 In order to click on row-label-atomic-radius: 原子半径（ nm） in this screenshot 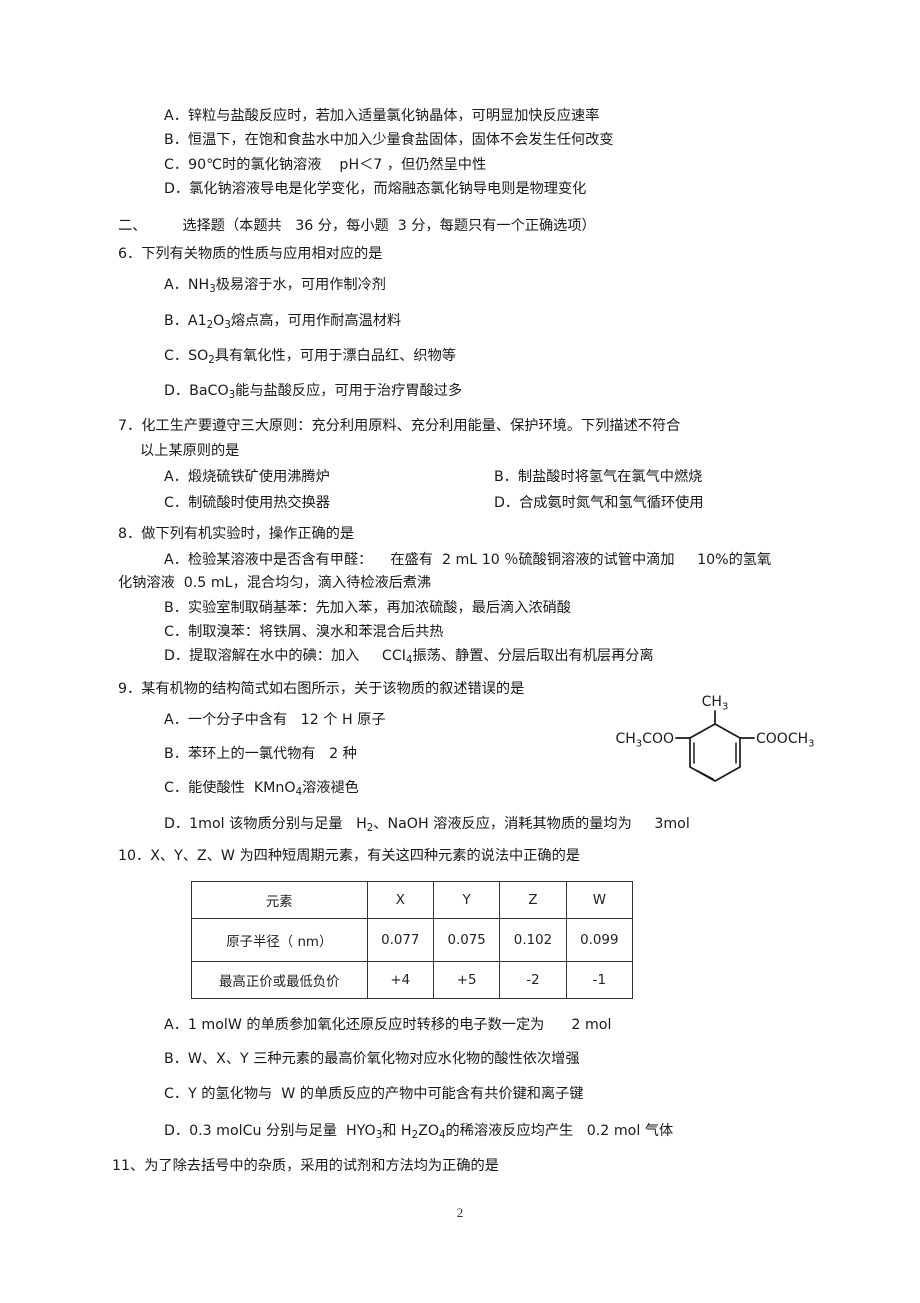, I will do `click(279, 940)`.